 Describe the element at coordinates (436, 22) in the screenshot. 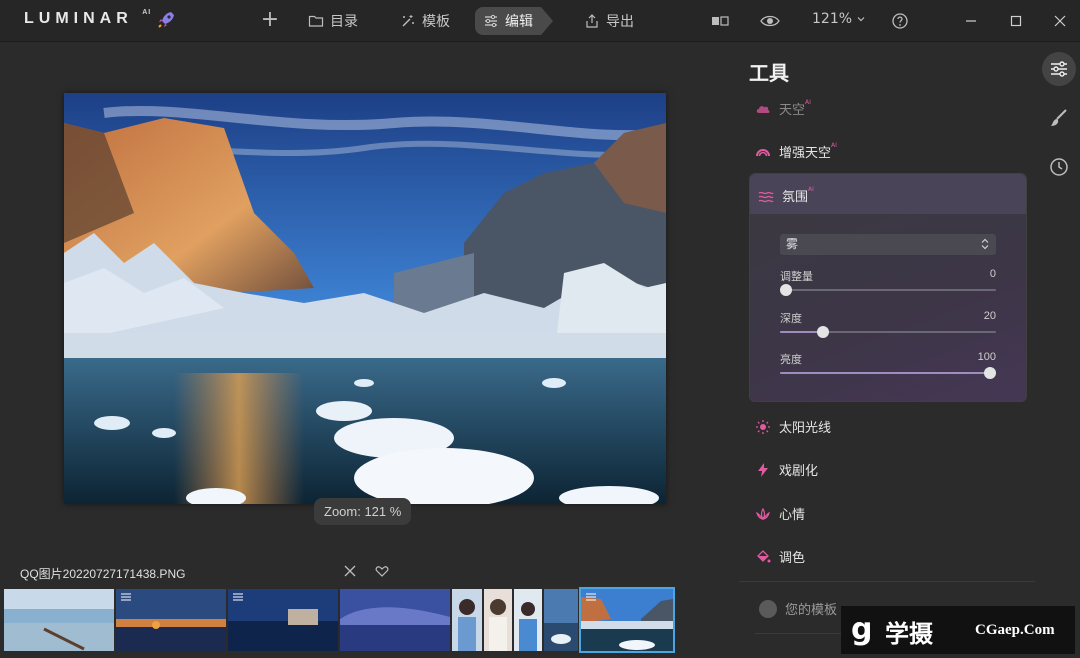

I see `templates-label: 模板` at that location.